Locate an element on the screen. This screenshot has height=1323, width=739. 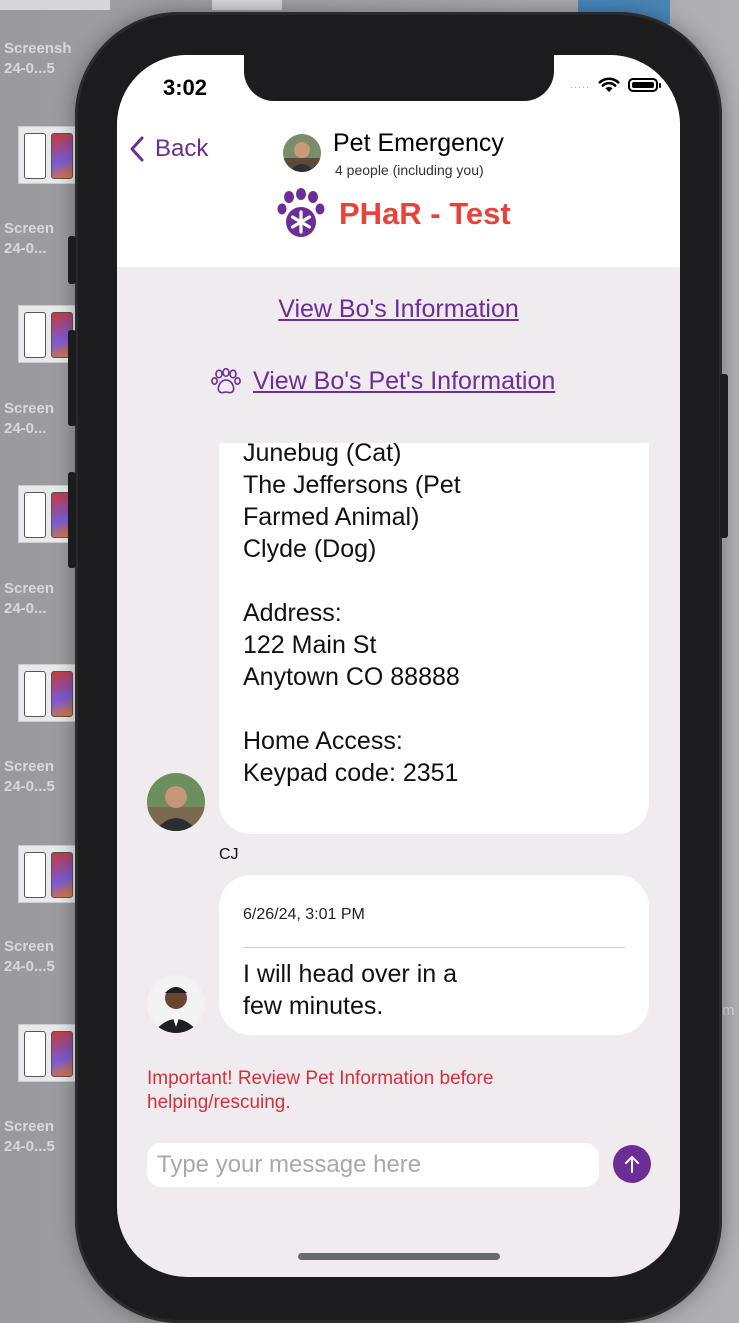
phone-volume-down-button is located at coordinates (72, 520).